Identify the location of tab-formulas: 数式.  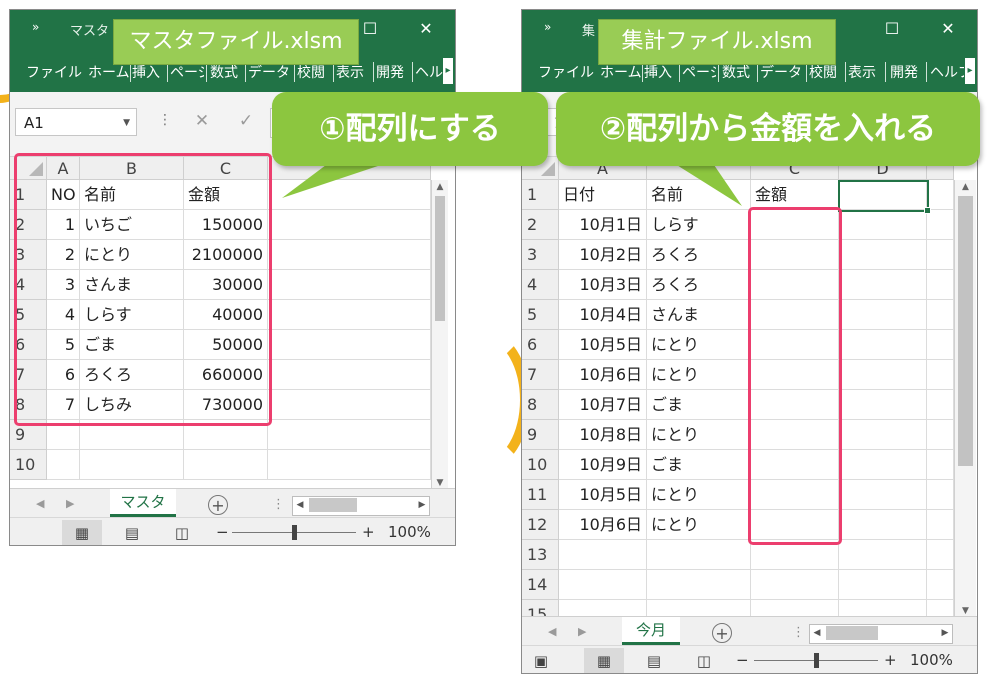
(736, 72).